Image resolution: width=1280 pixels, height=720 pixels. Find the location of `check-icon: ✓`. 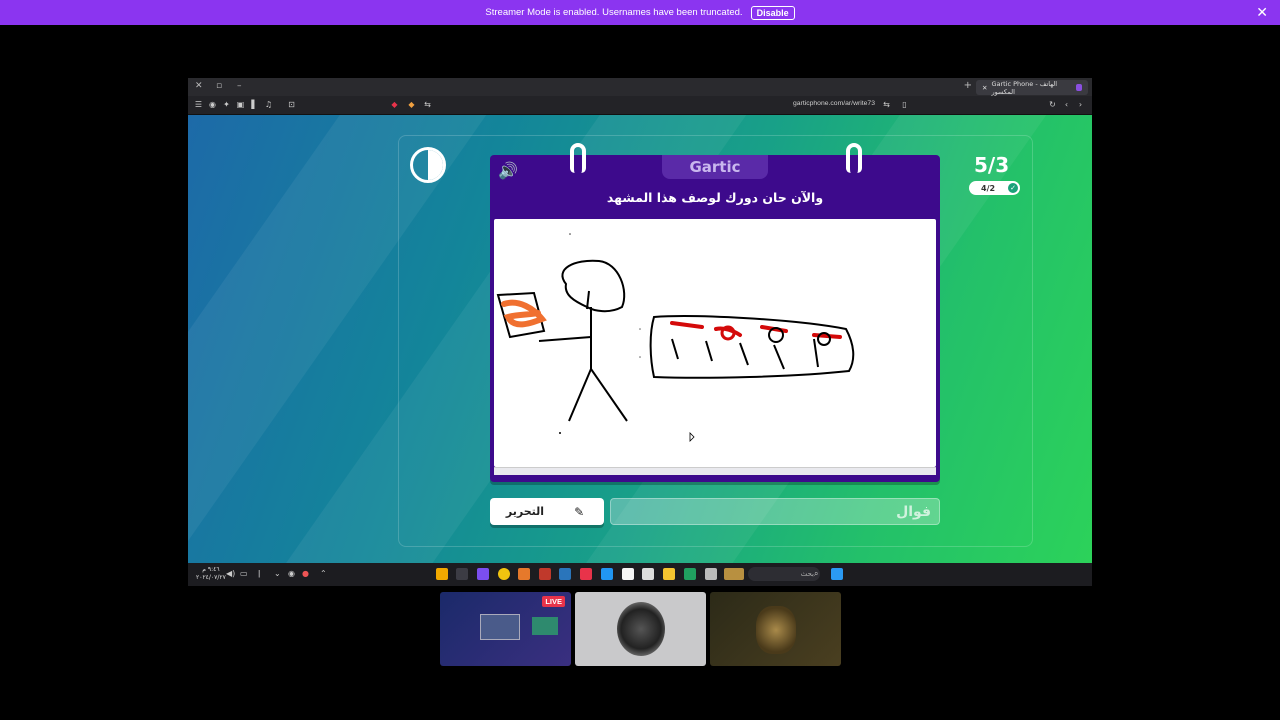

check-icon: ✓ is located at coordinates (1013, 188).